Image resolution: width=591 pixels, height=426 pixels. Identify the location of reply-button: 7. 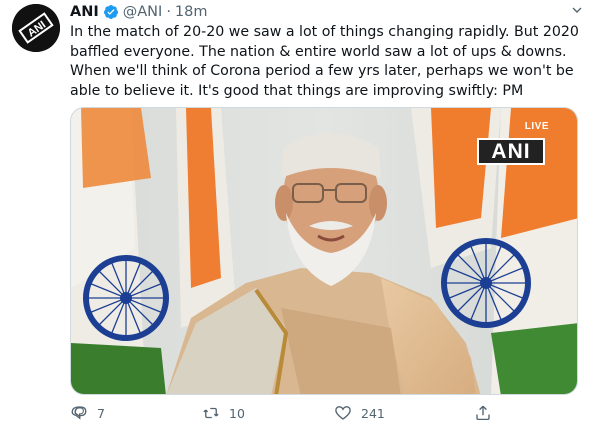
(87, 413).